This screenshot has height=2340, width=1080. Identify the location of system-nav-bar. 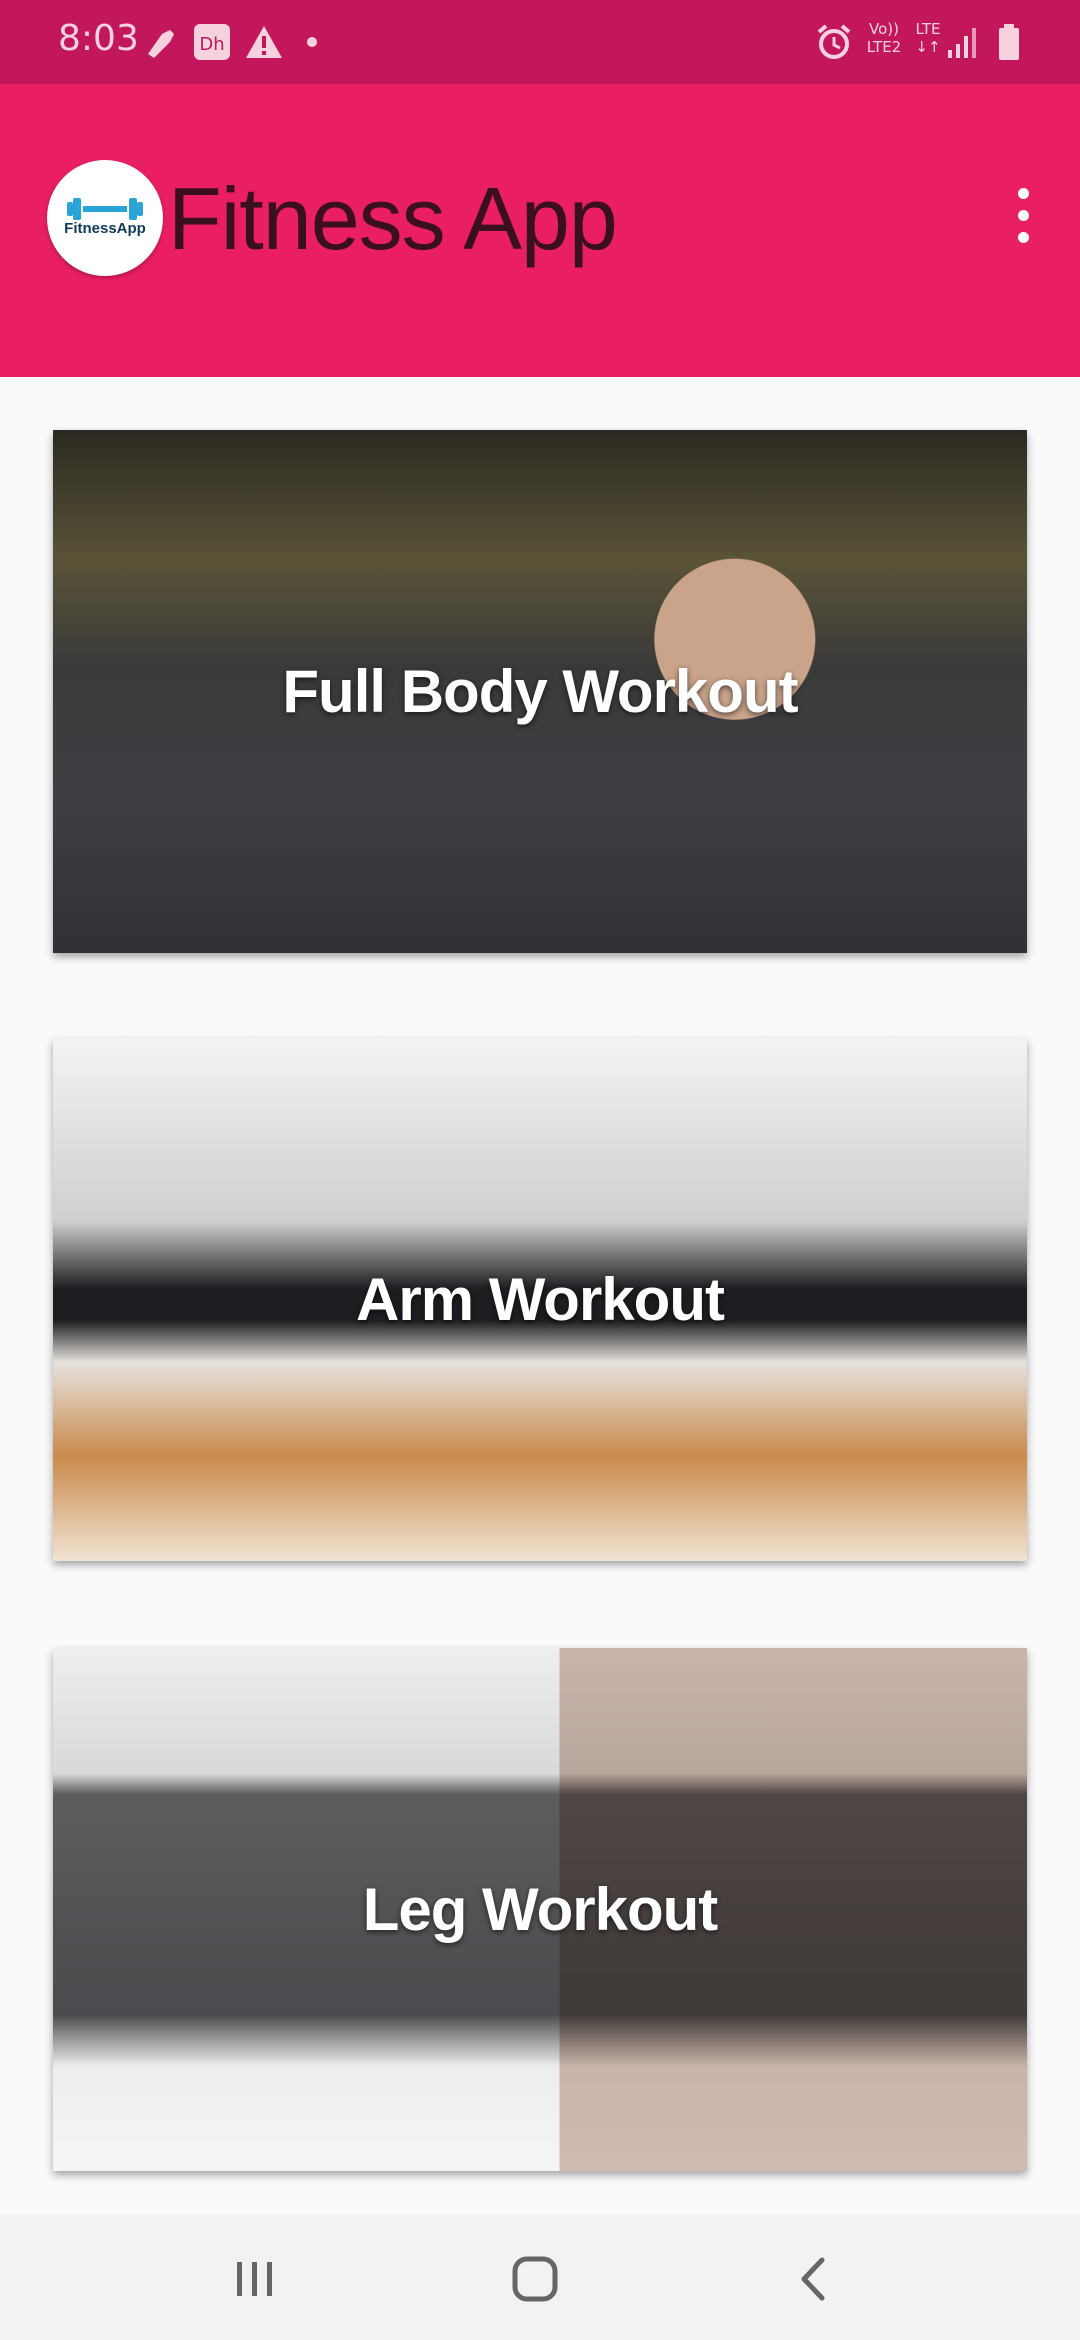
(540, 2277).